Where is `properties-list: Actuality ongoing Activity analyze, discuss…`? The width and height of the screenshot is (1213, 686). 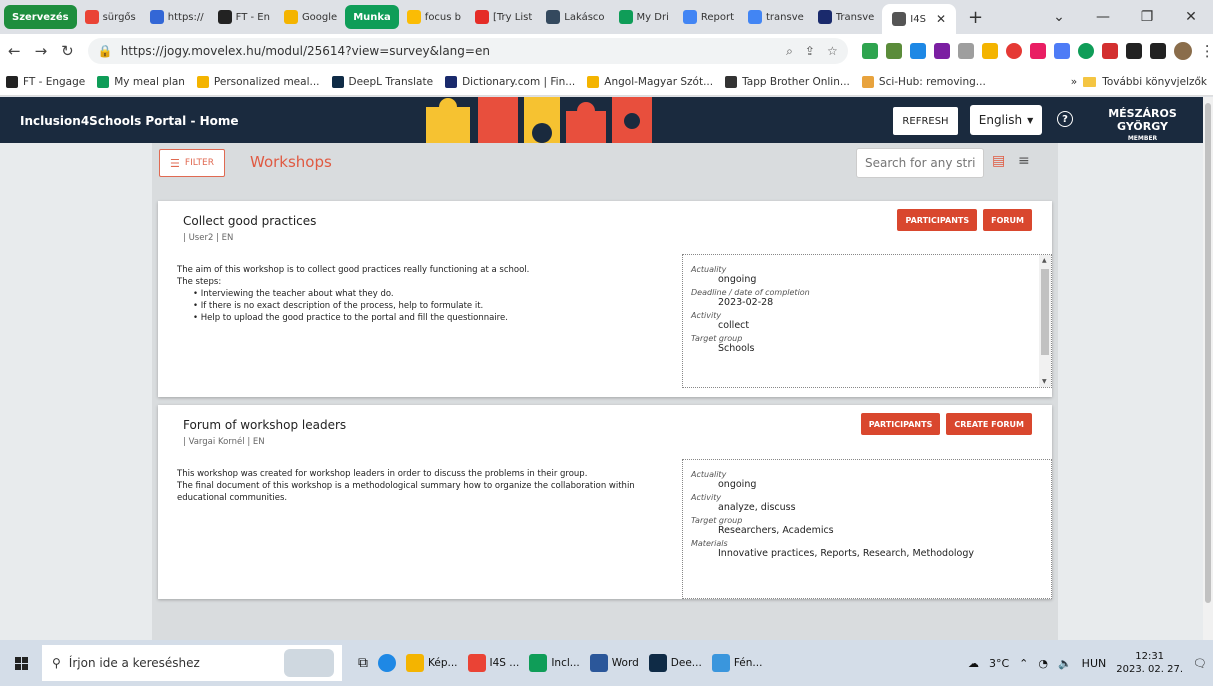
properties-list: Actuality ongoing Activity analyze, discuss… is located at coordinates (867, 515).